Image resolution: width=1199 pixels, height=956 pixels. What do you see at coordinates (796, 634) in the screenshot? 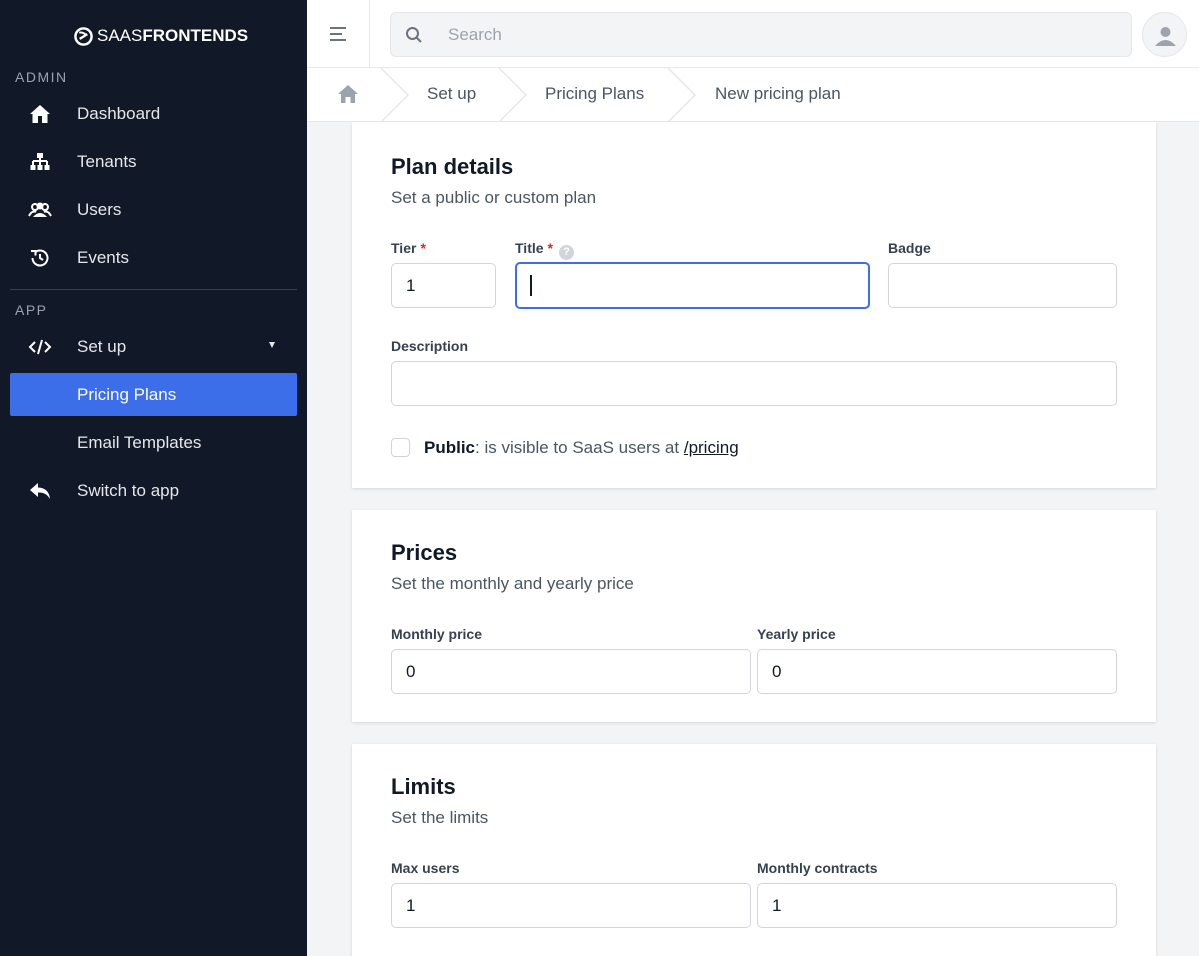
I see `yearly-price-label: Yearly price` at bounding box center [796, 634].